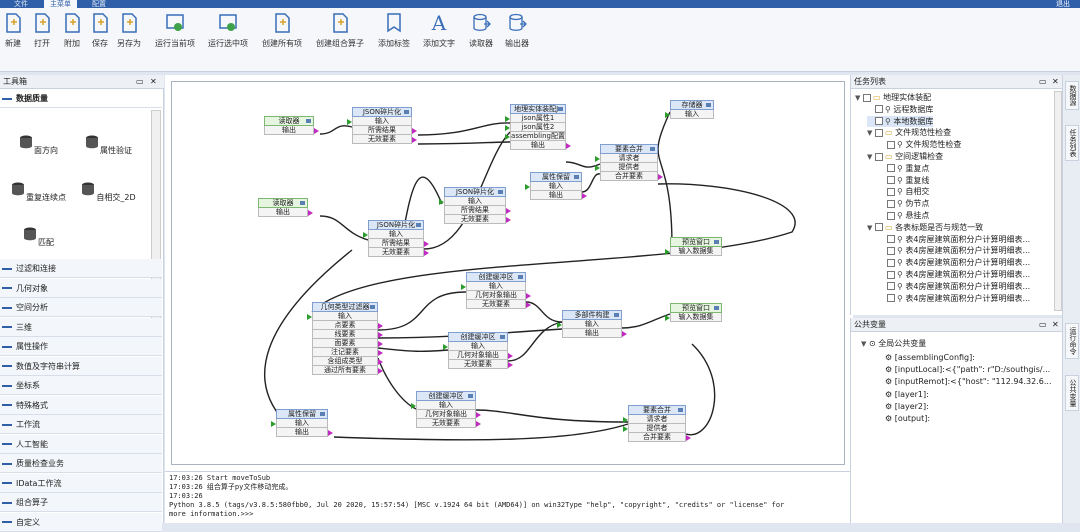 The image size is (1080, 532). Describe the element at coordinates (920, 144) in the screenshot. I see `task-item: ⚲ 文件规范性检查` at that location.